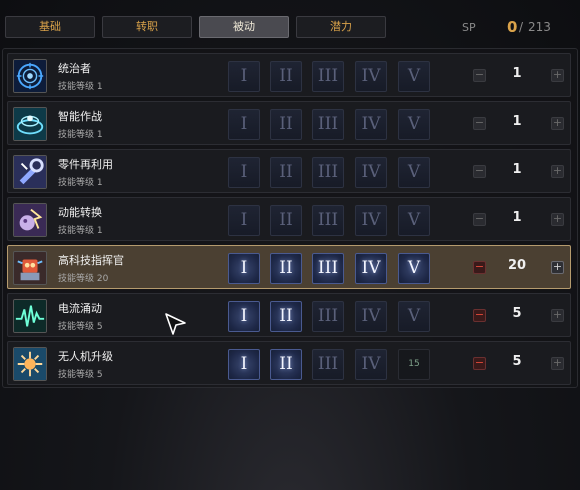 The height and width of the screenshot is (490, 580). I want to click on current-surge-icon, so click(30, 316).